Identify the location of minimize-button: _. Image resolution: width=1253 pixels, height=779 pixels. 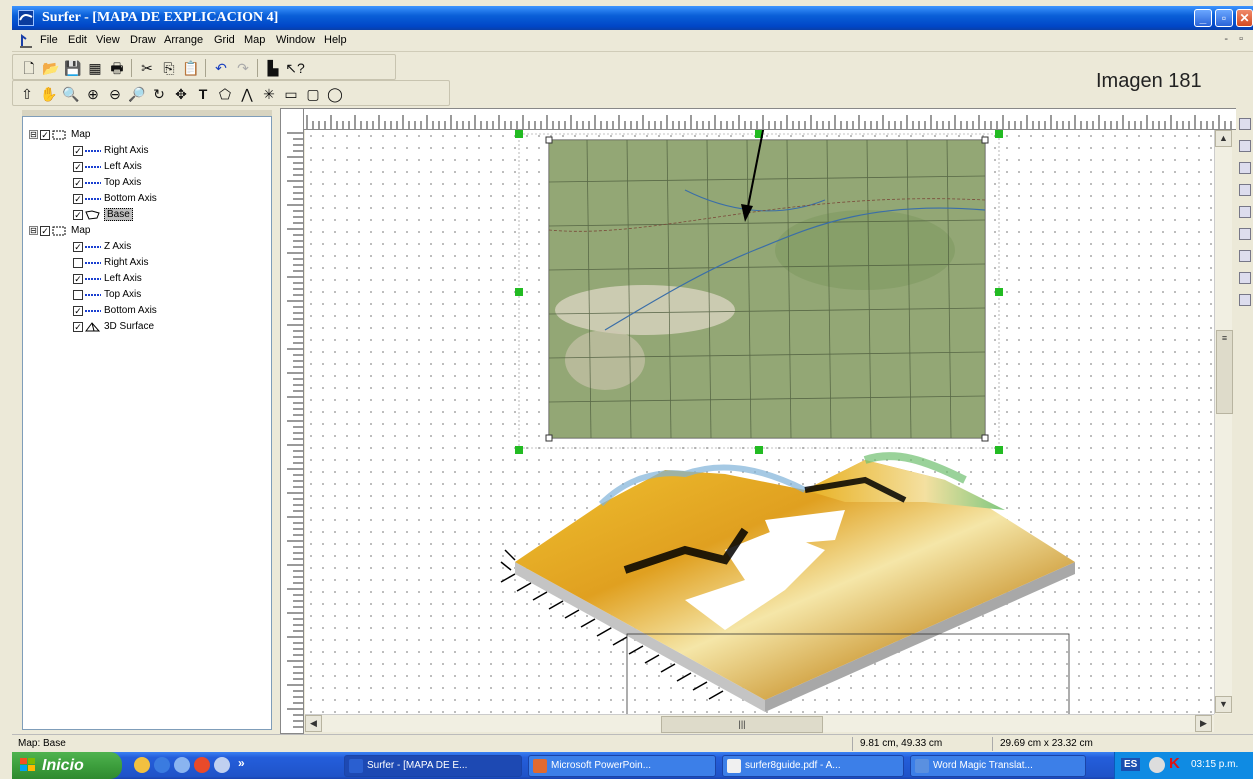
(1203, 18).